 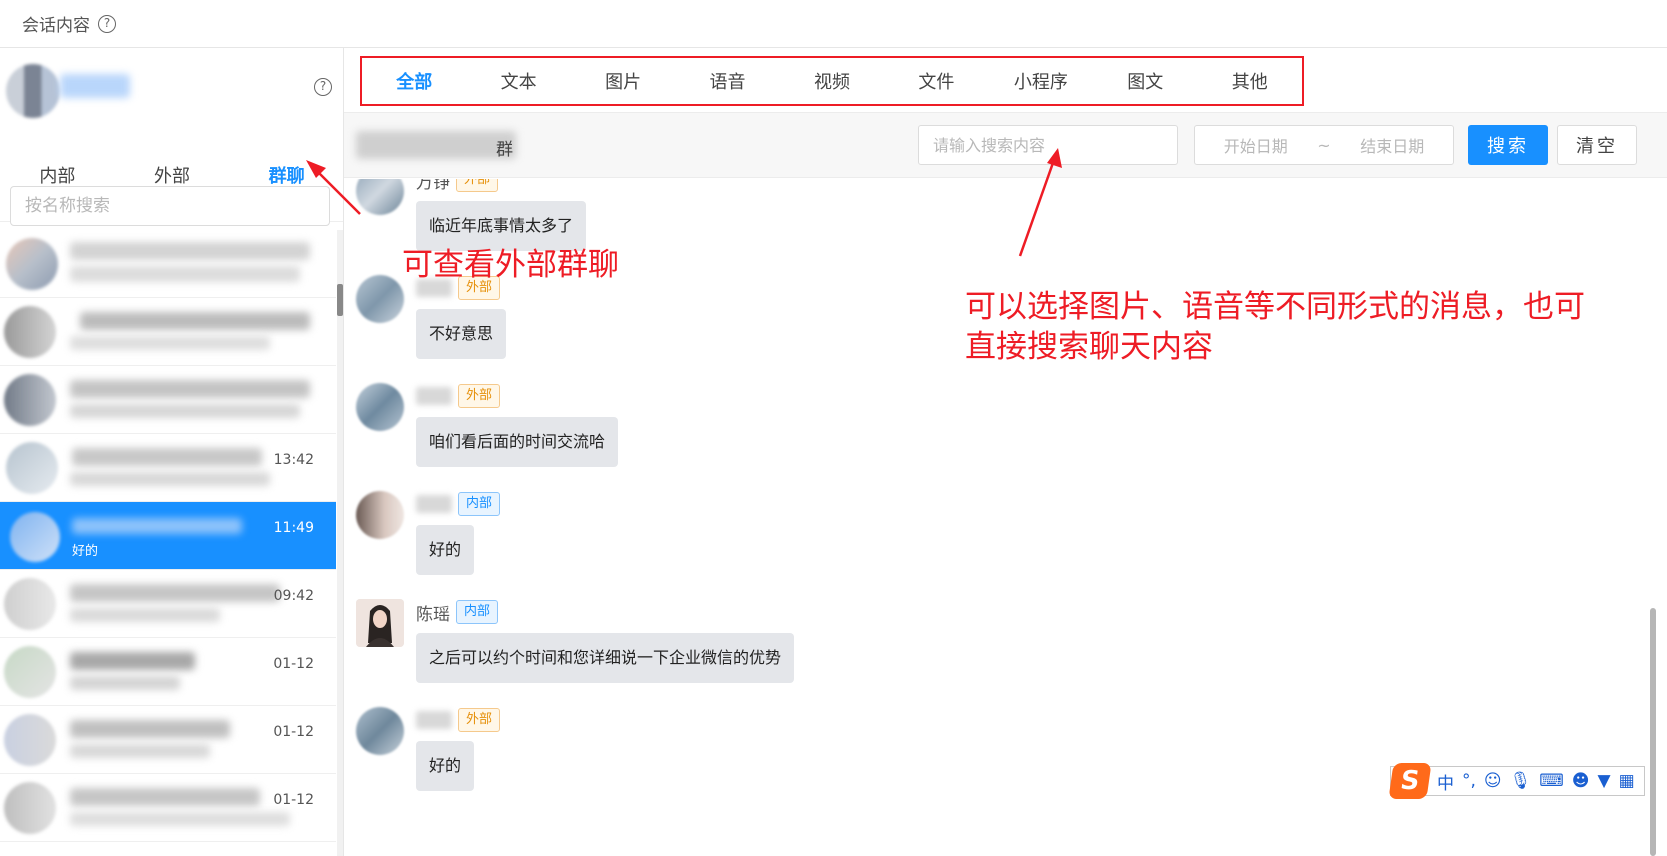 What do you see at coordinates (1493, 781) in the screenshot?
I see `emoji-icon: ☺` at bounding box center [1493, 781].